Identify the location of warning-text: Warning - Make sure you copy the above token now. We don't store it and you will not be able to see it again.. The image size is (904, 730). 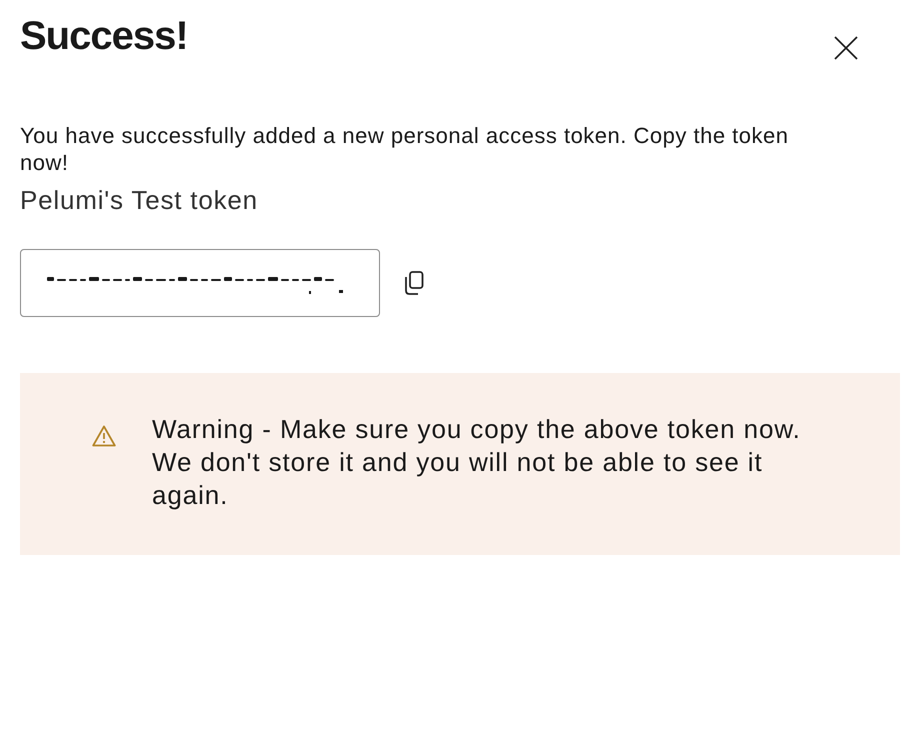
(477, 462).